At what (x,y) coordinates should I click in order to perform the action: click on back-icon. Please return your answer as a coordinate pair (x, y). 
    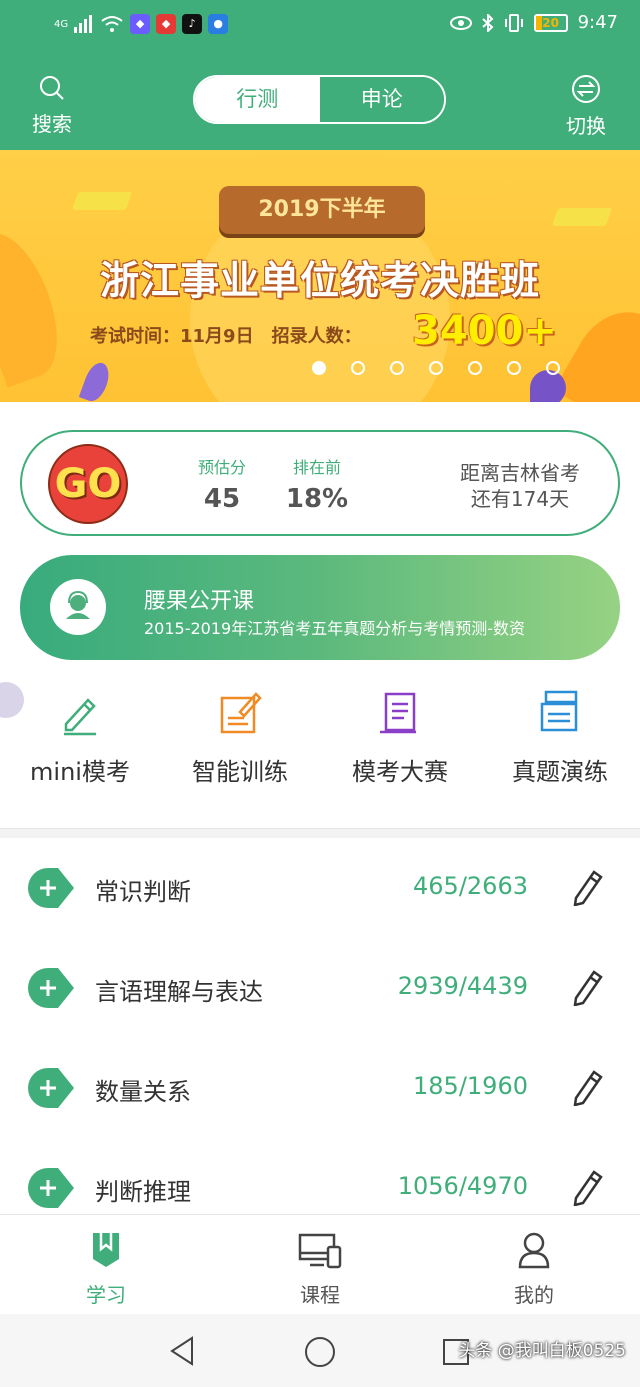
    Looking at the image, I should click on (182, 1351).